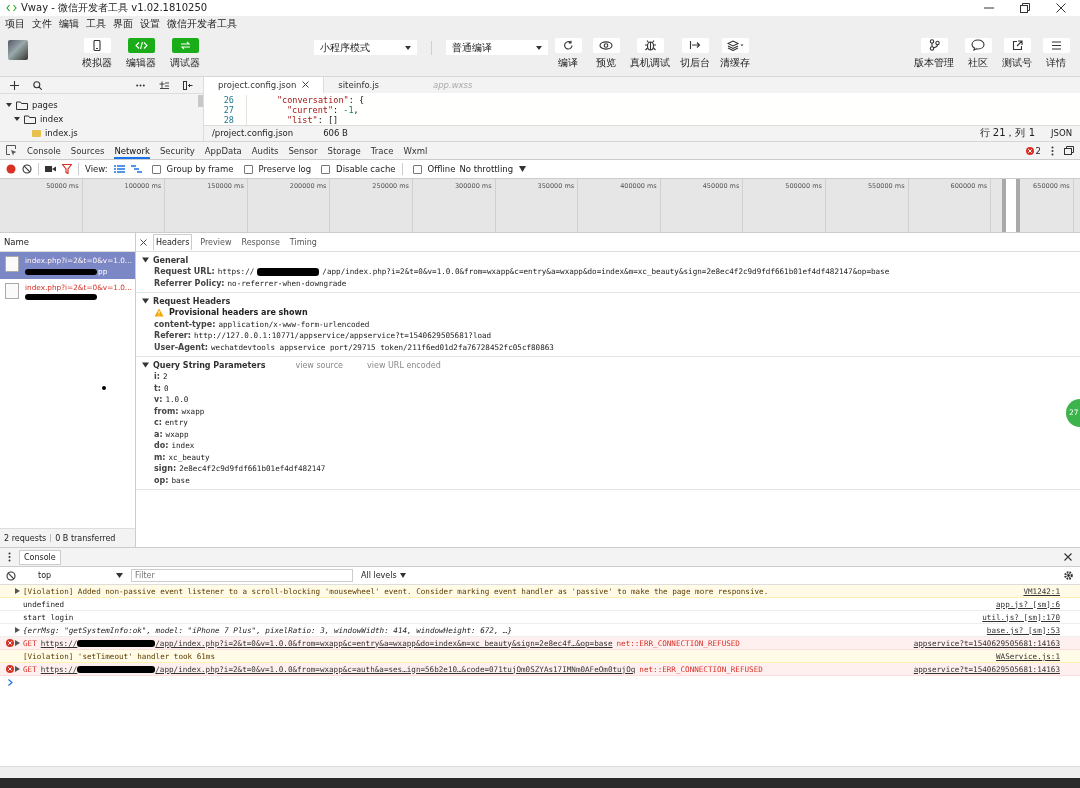 This screenshot has width=1080, height=788. I want to click on devtools-tab: Network, so click(132, 150).